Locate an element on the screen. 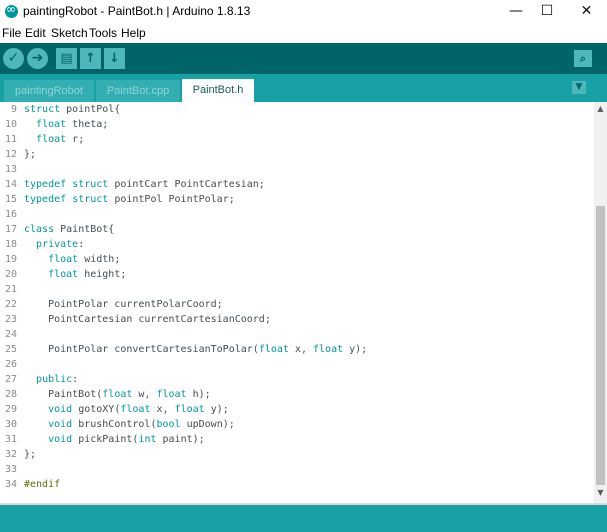 The image size is (607, 532). line-number: 16 is located at coordinates (10, 214).